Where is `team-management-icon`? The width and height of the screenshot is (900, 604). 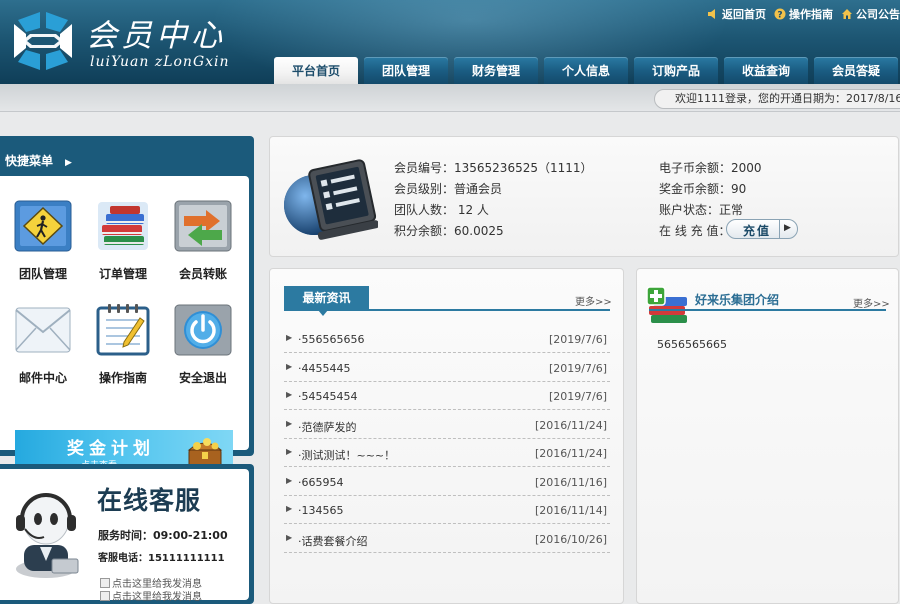
team-management-icon is located at coordinates (43, 226).